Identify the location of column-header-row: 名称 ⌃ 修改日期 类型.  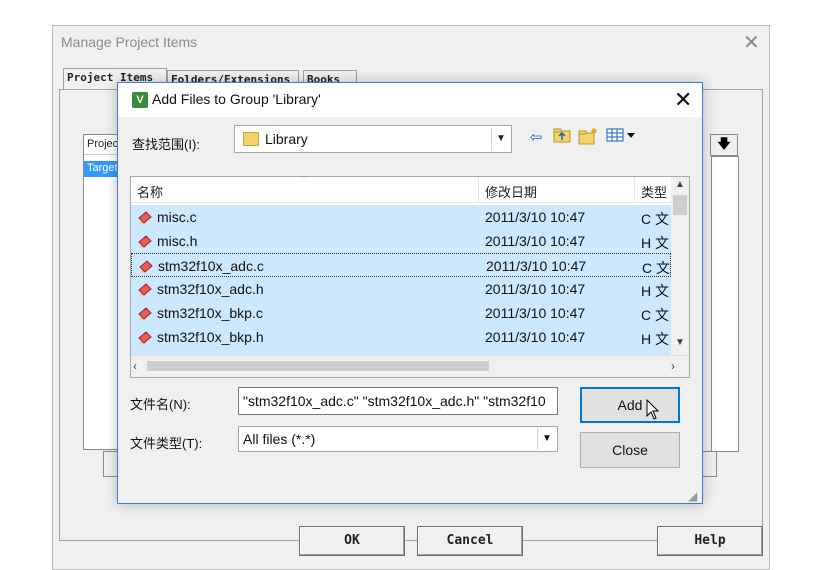
(401, 190).